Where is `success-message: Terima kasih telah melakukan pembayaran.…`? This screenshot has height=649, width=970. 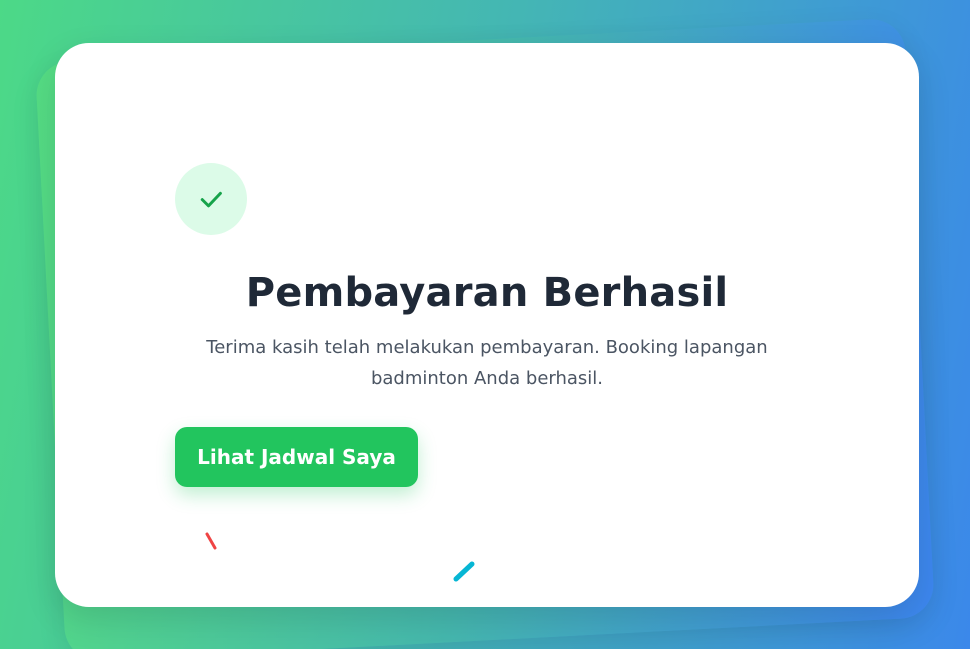
success-message: Terima kasih telah melakukan pembayaran.… is located at coordinates (487, 363).